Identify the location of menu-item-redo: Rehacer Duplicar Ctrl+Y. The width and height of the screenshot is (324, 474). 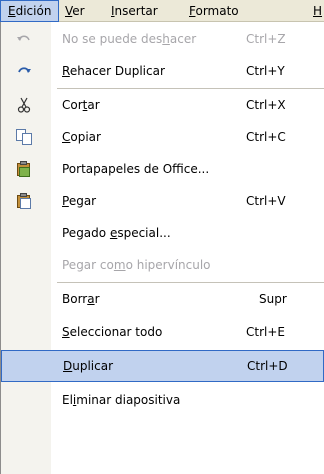
(162, 71).